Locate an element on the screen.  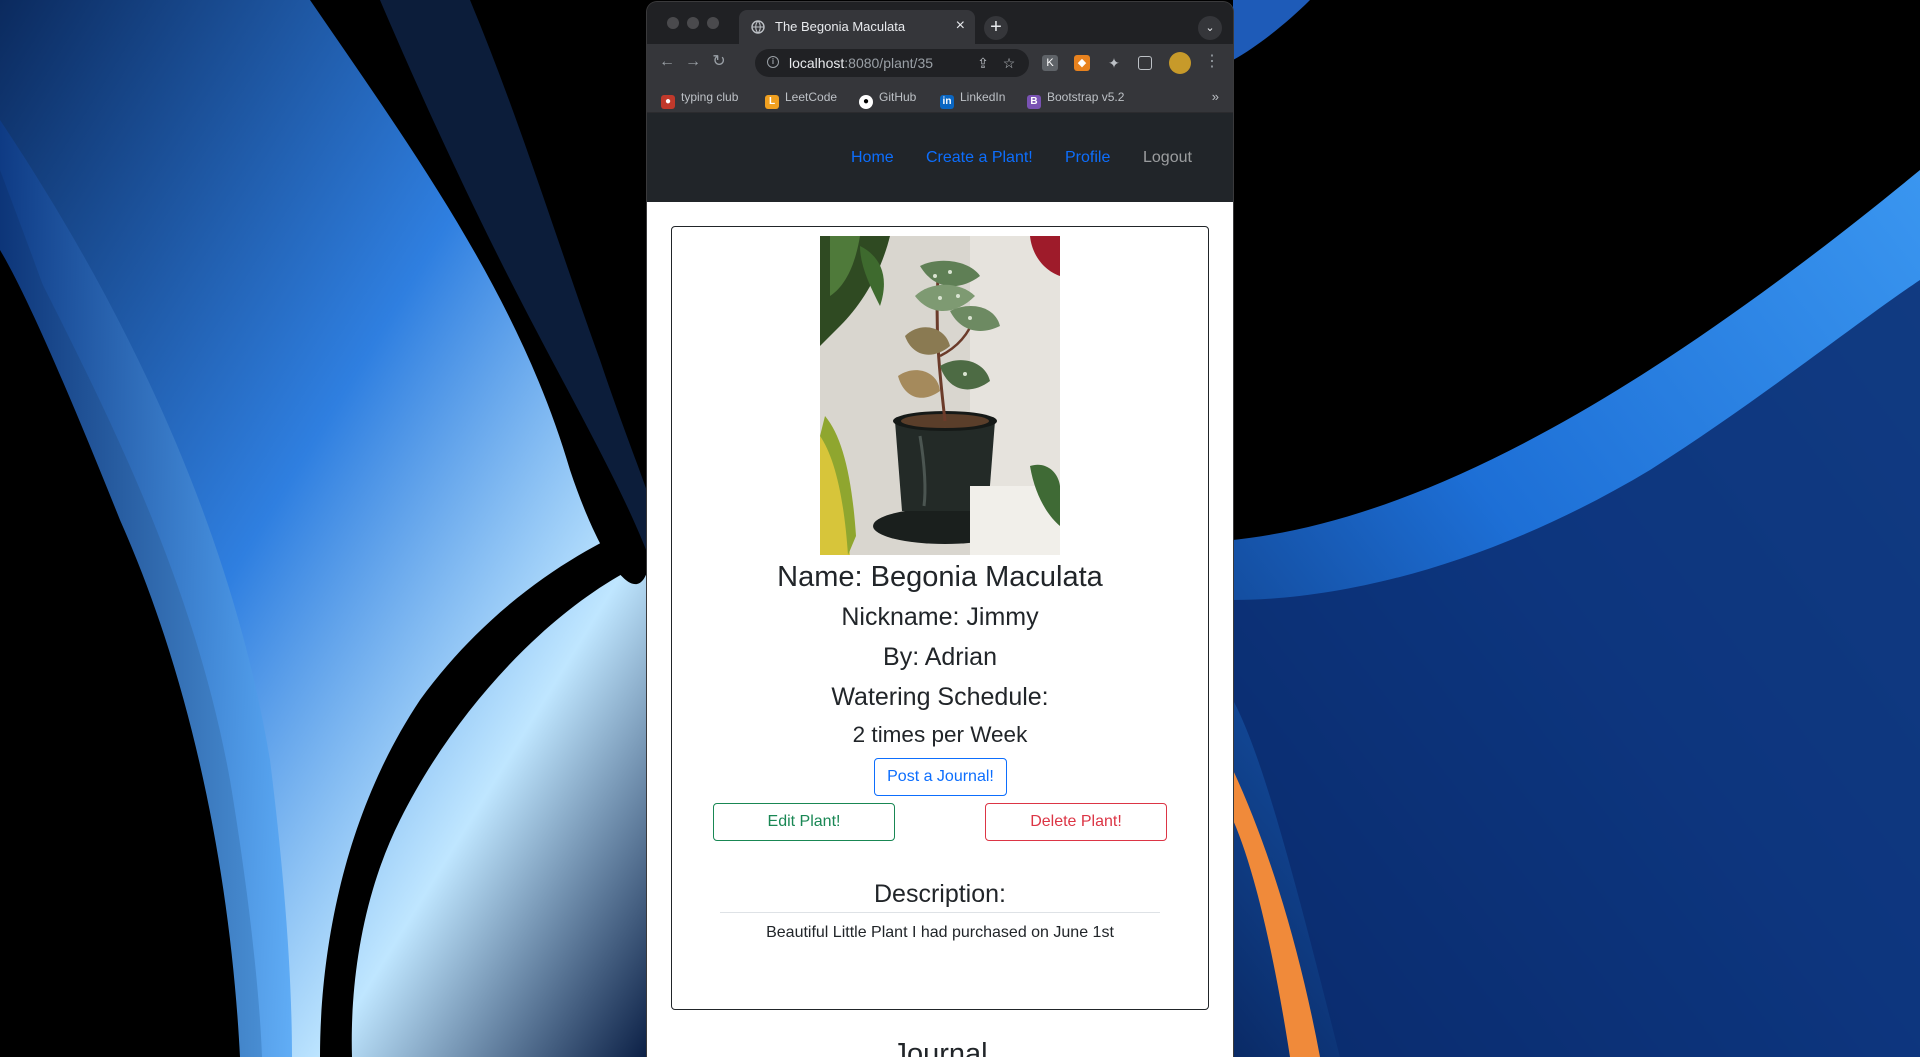
tab-title: The Begonia Maculata is located at coordinates (840, 26).